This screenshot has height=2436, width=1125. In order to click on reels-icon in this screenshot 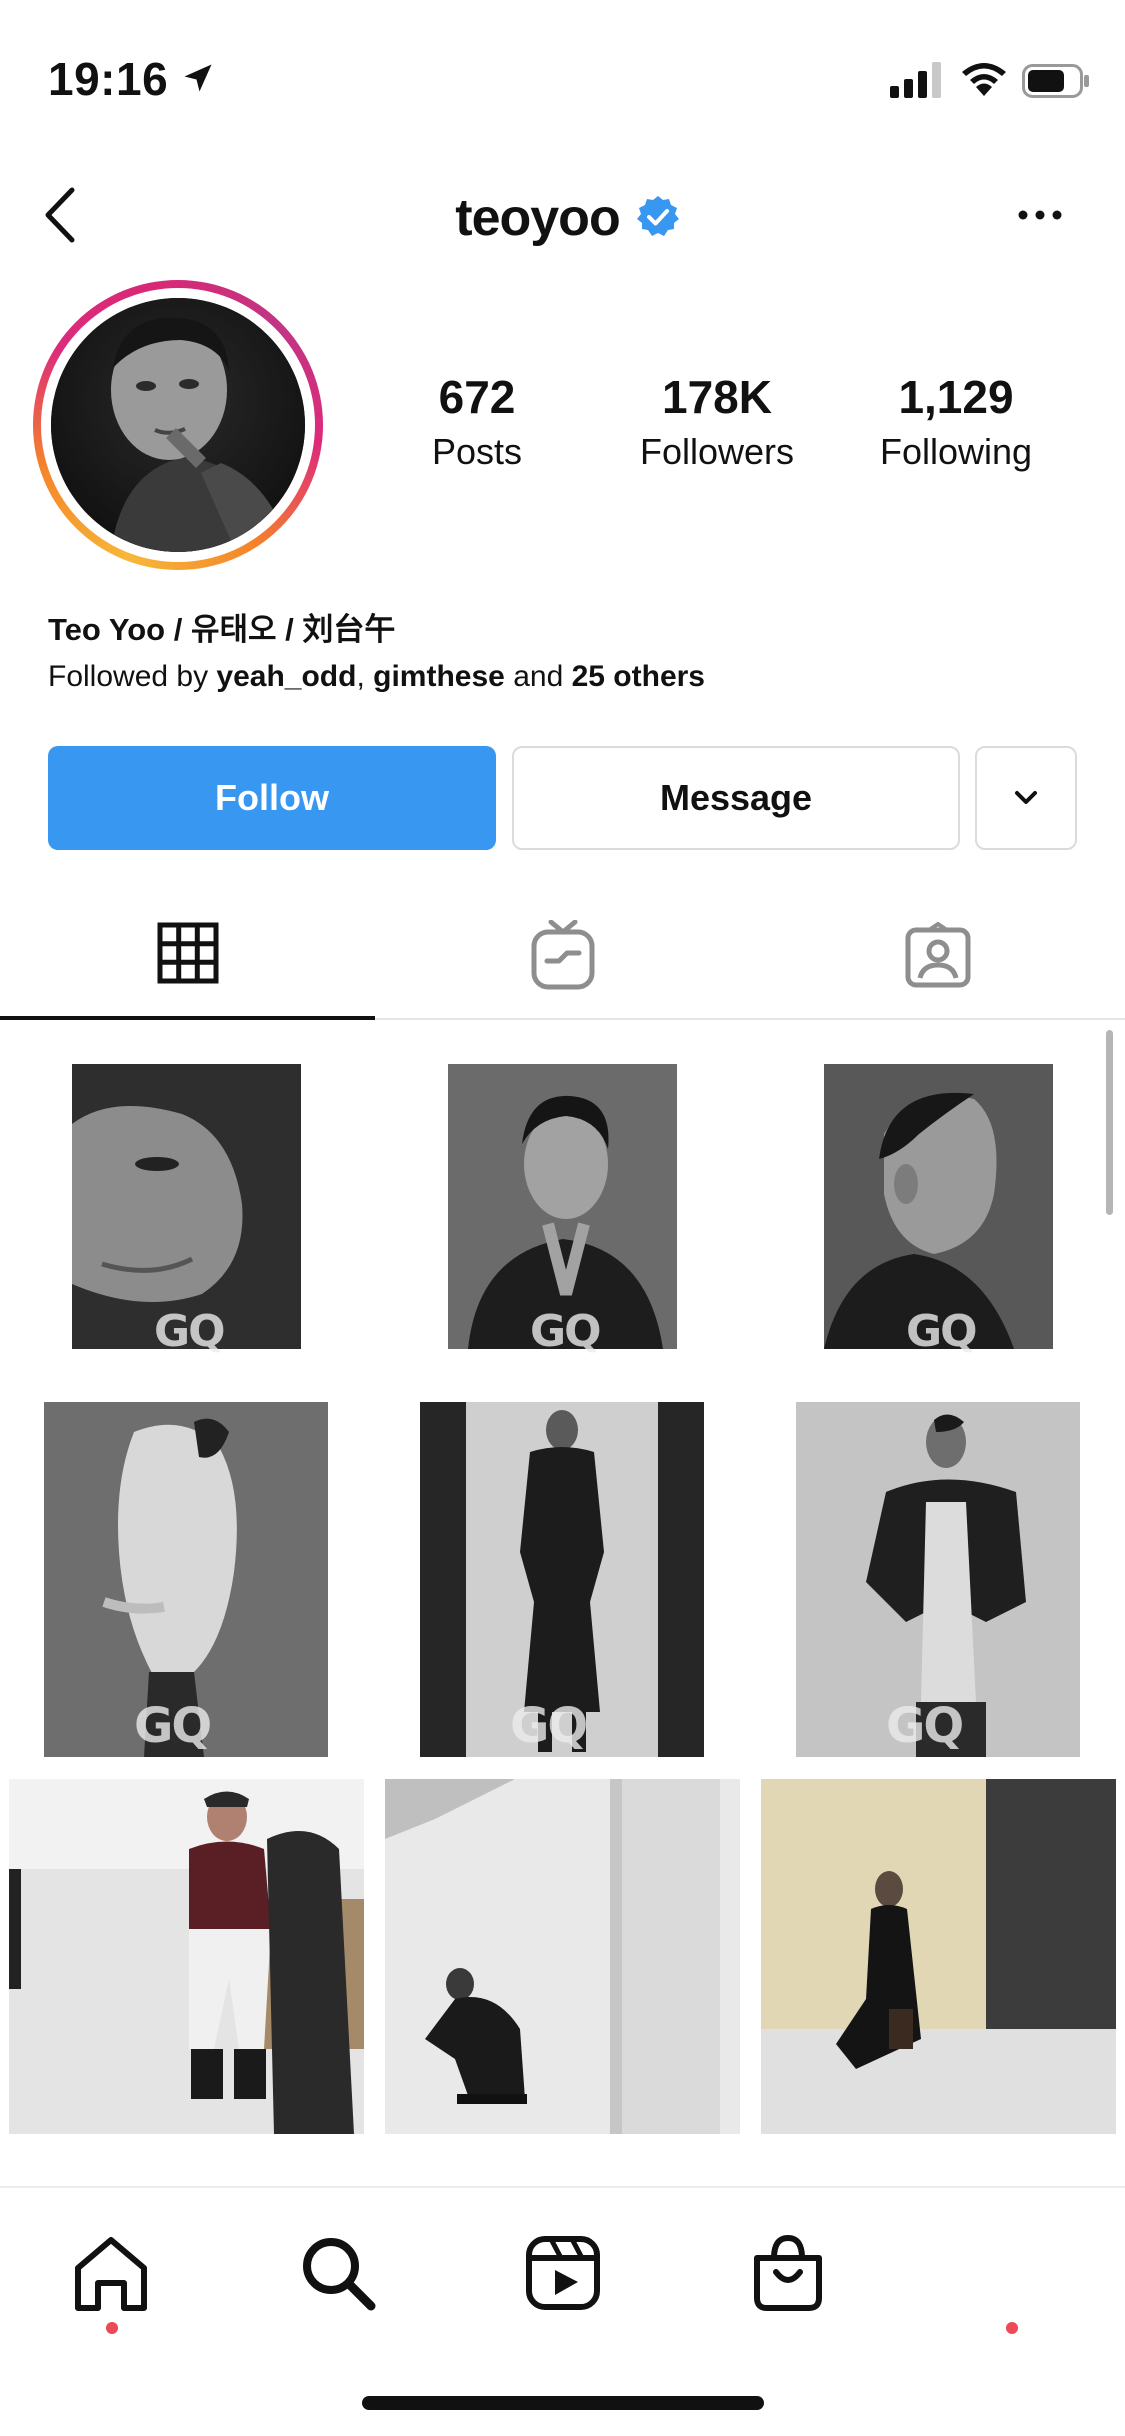, I will do `click(563, 2273)`.